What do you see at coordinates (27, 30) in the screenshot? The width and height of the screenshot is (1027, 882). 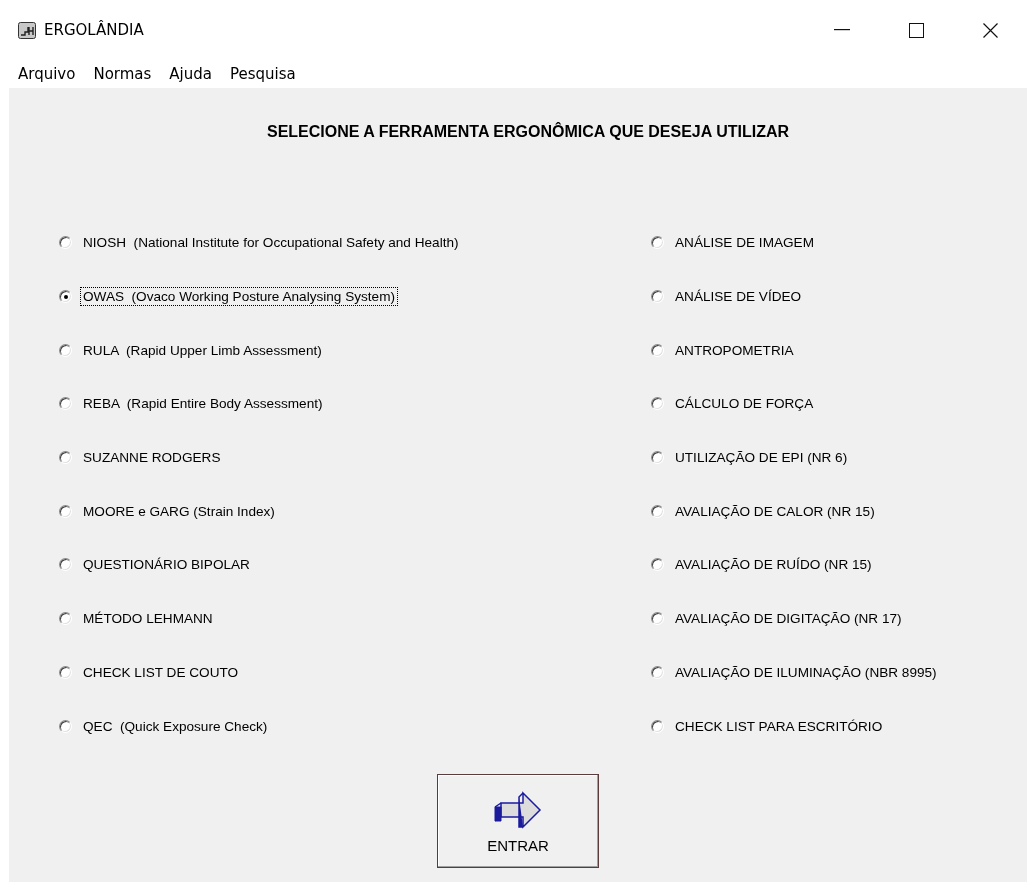 I see `app-icon` at bounding box center [27, 30].